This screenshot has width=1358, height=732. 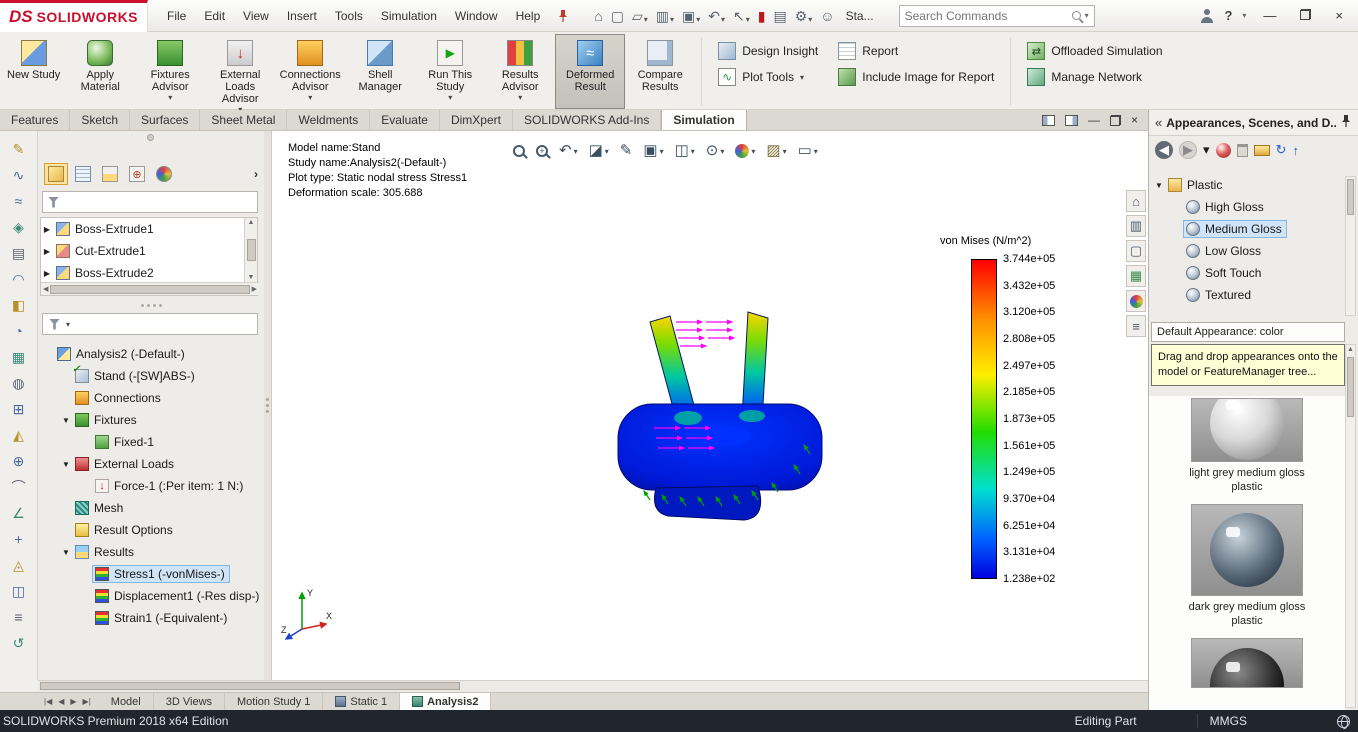 What do you see at coordinates (19, 565) in the screenshot?
I see `side-tool-button: ◬` at bounding box center [19, 565].